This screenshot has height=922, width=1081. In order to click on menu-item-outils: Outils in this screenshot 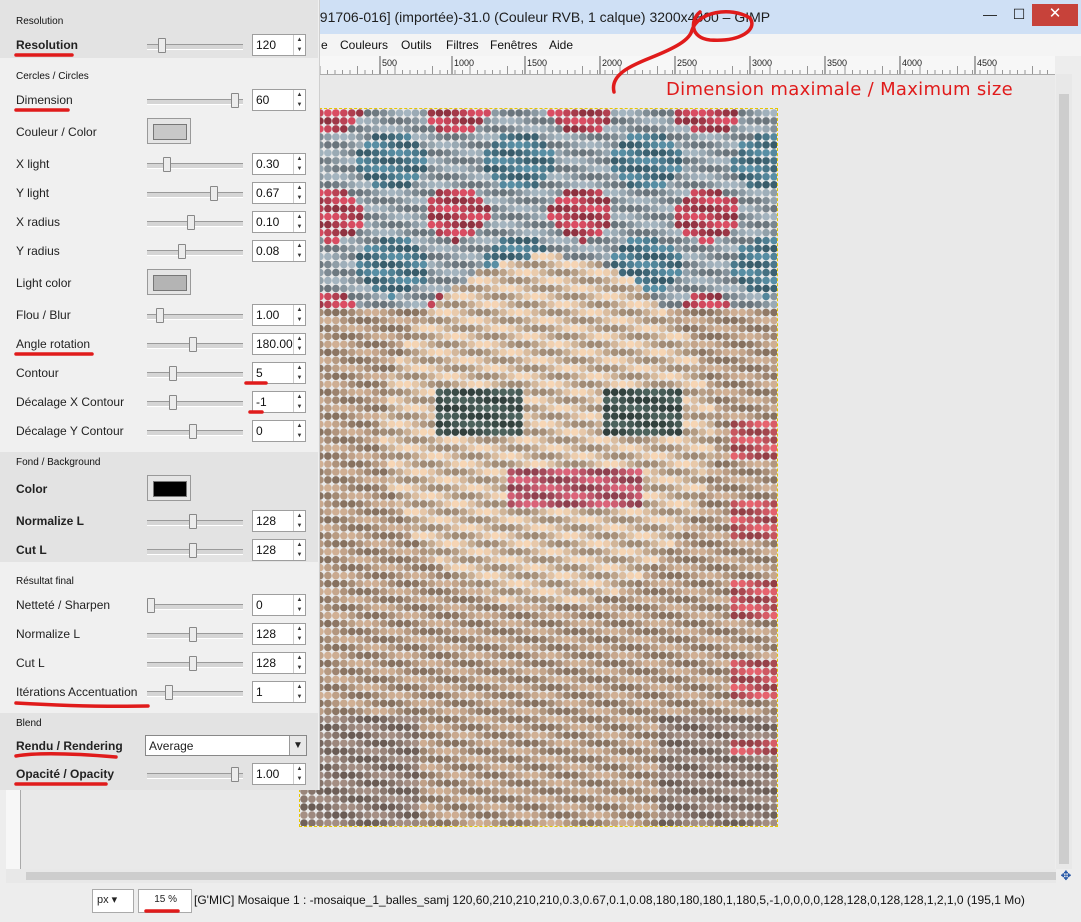, I will do `click(416, 45)`.